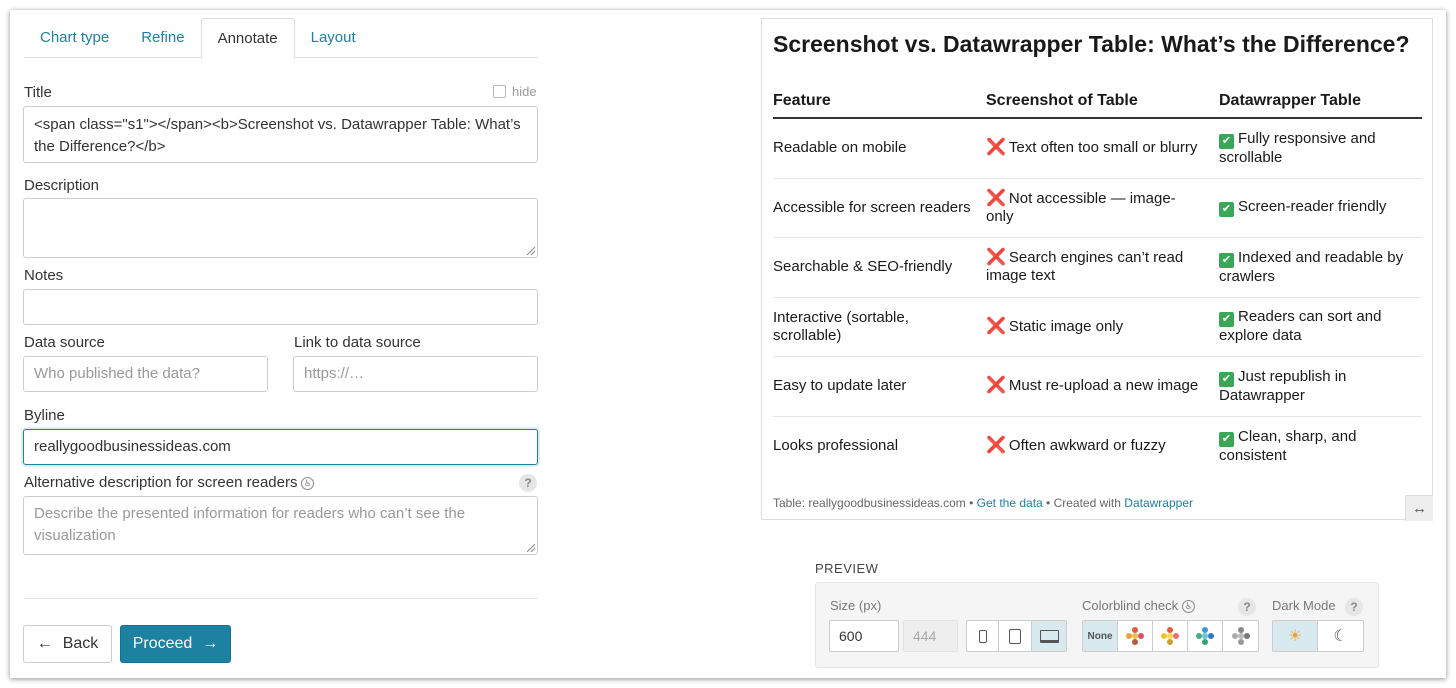 Image resolution: width=1456 pixels, height=688 pixels. Describe the element at coordinates (840, 386) in the screenshot. I see `feature-text: Easy to update later` at that location.